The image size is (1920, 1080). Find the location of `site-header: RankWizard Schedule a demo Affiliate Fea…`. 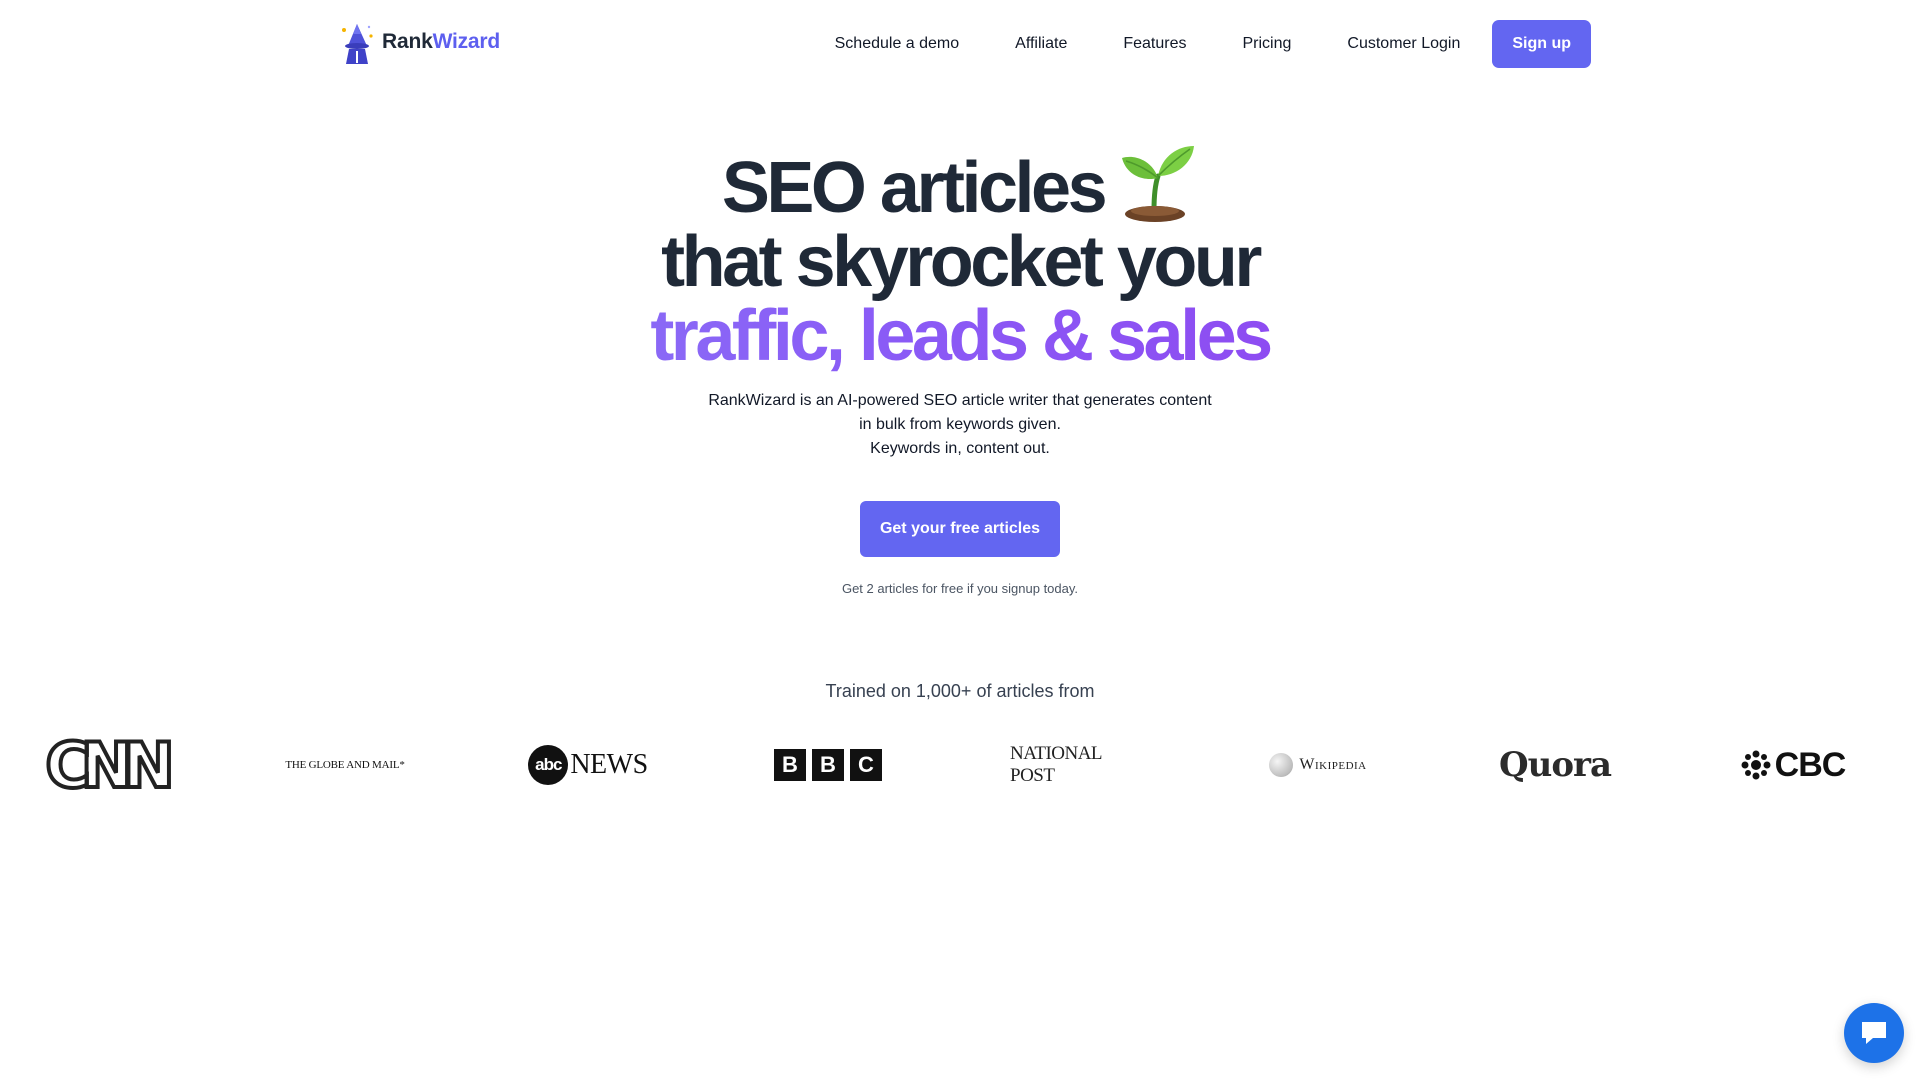

site-header: RankWizard Schedule a demo Affiliate Fea… is located at coordinates (960, 44).